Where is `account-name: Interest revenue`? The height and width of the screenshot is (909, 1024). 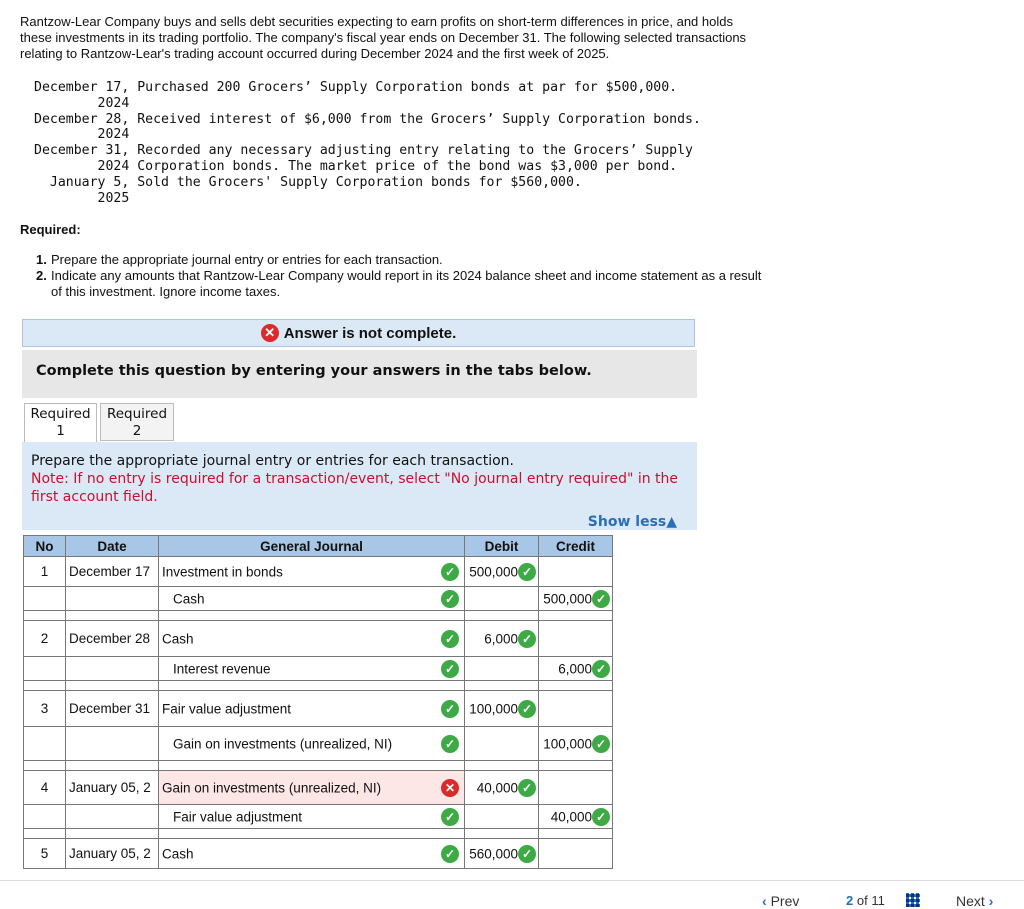 account-name: Interest revenue is located at coordinates (222, 668).